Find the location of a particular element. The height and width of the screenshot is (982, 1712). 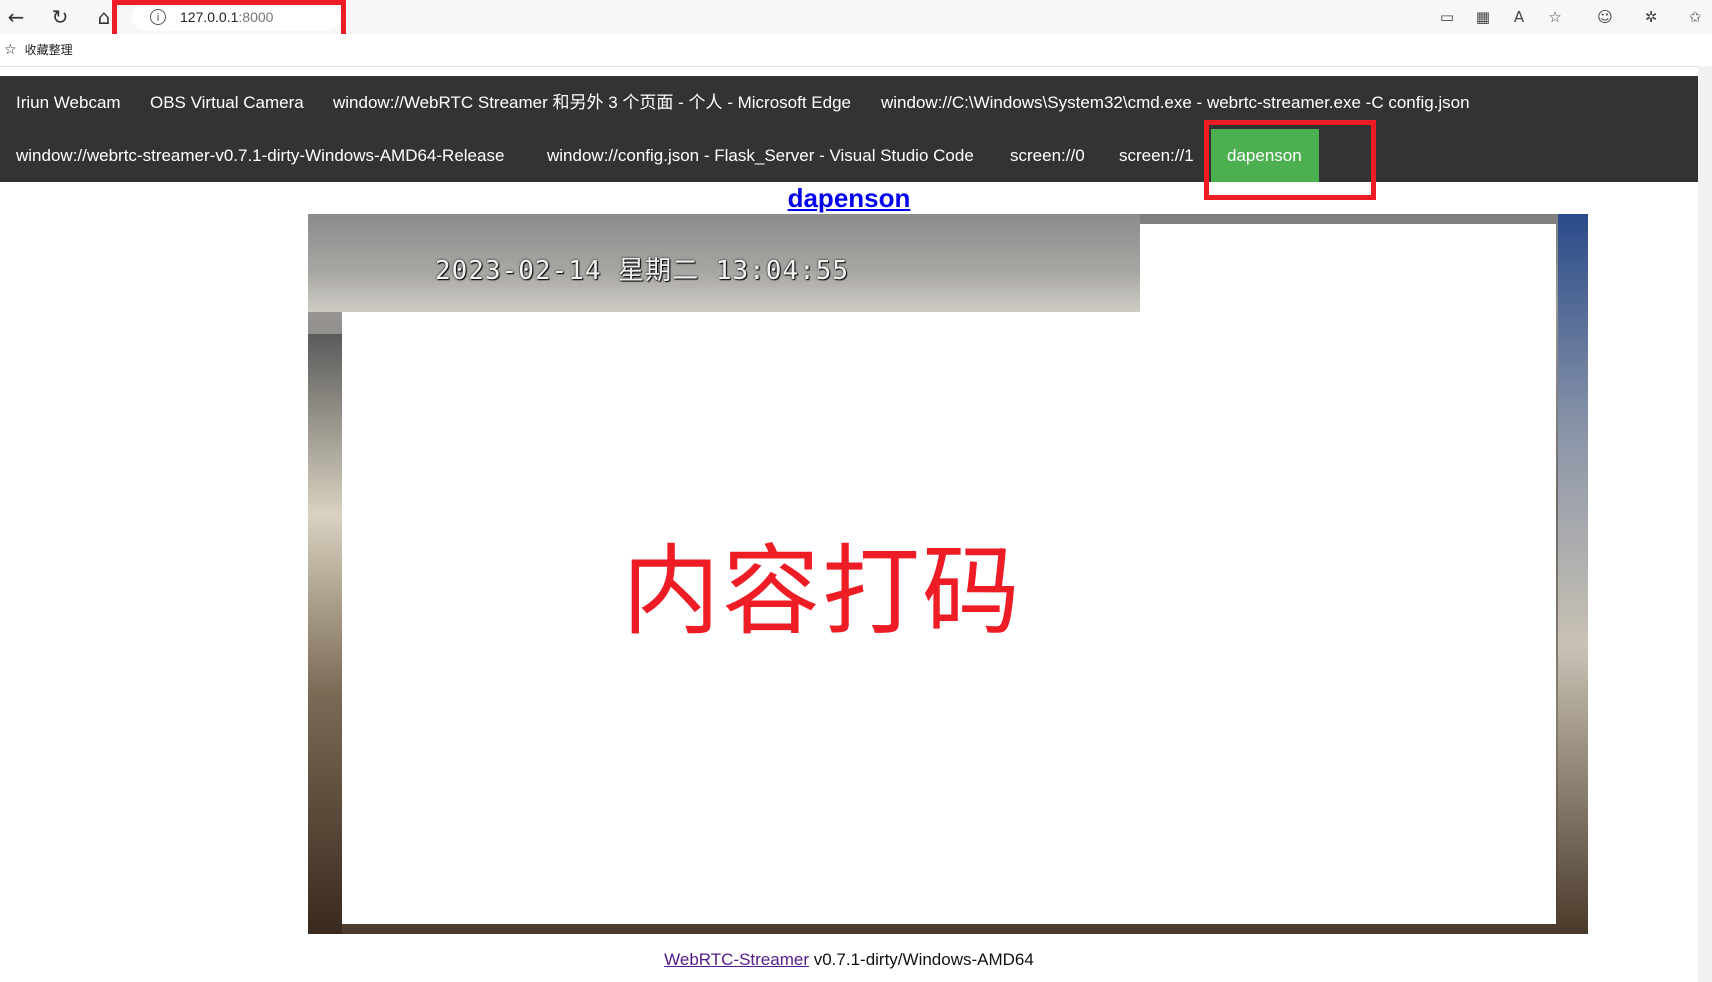

app-view-icon: ▭ is located at coordinates (1447, 17).